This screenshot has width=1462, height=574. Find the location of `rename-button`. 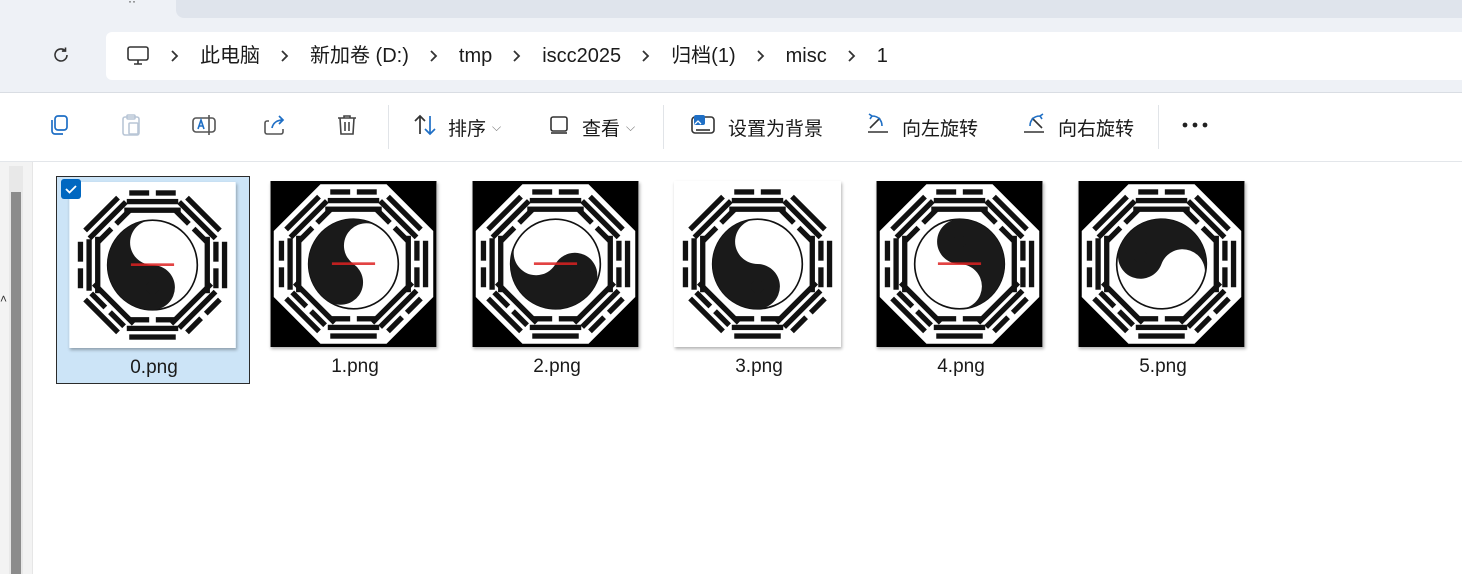

rename-button is located at coordinates (204, 127).